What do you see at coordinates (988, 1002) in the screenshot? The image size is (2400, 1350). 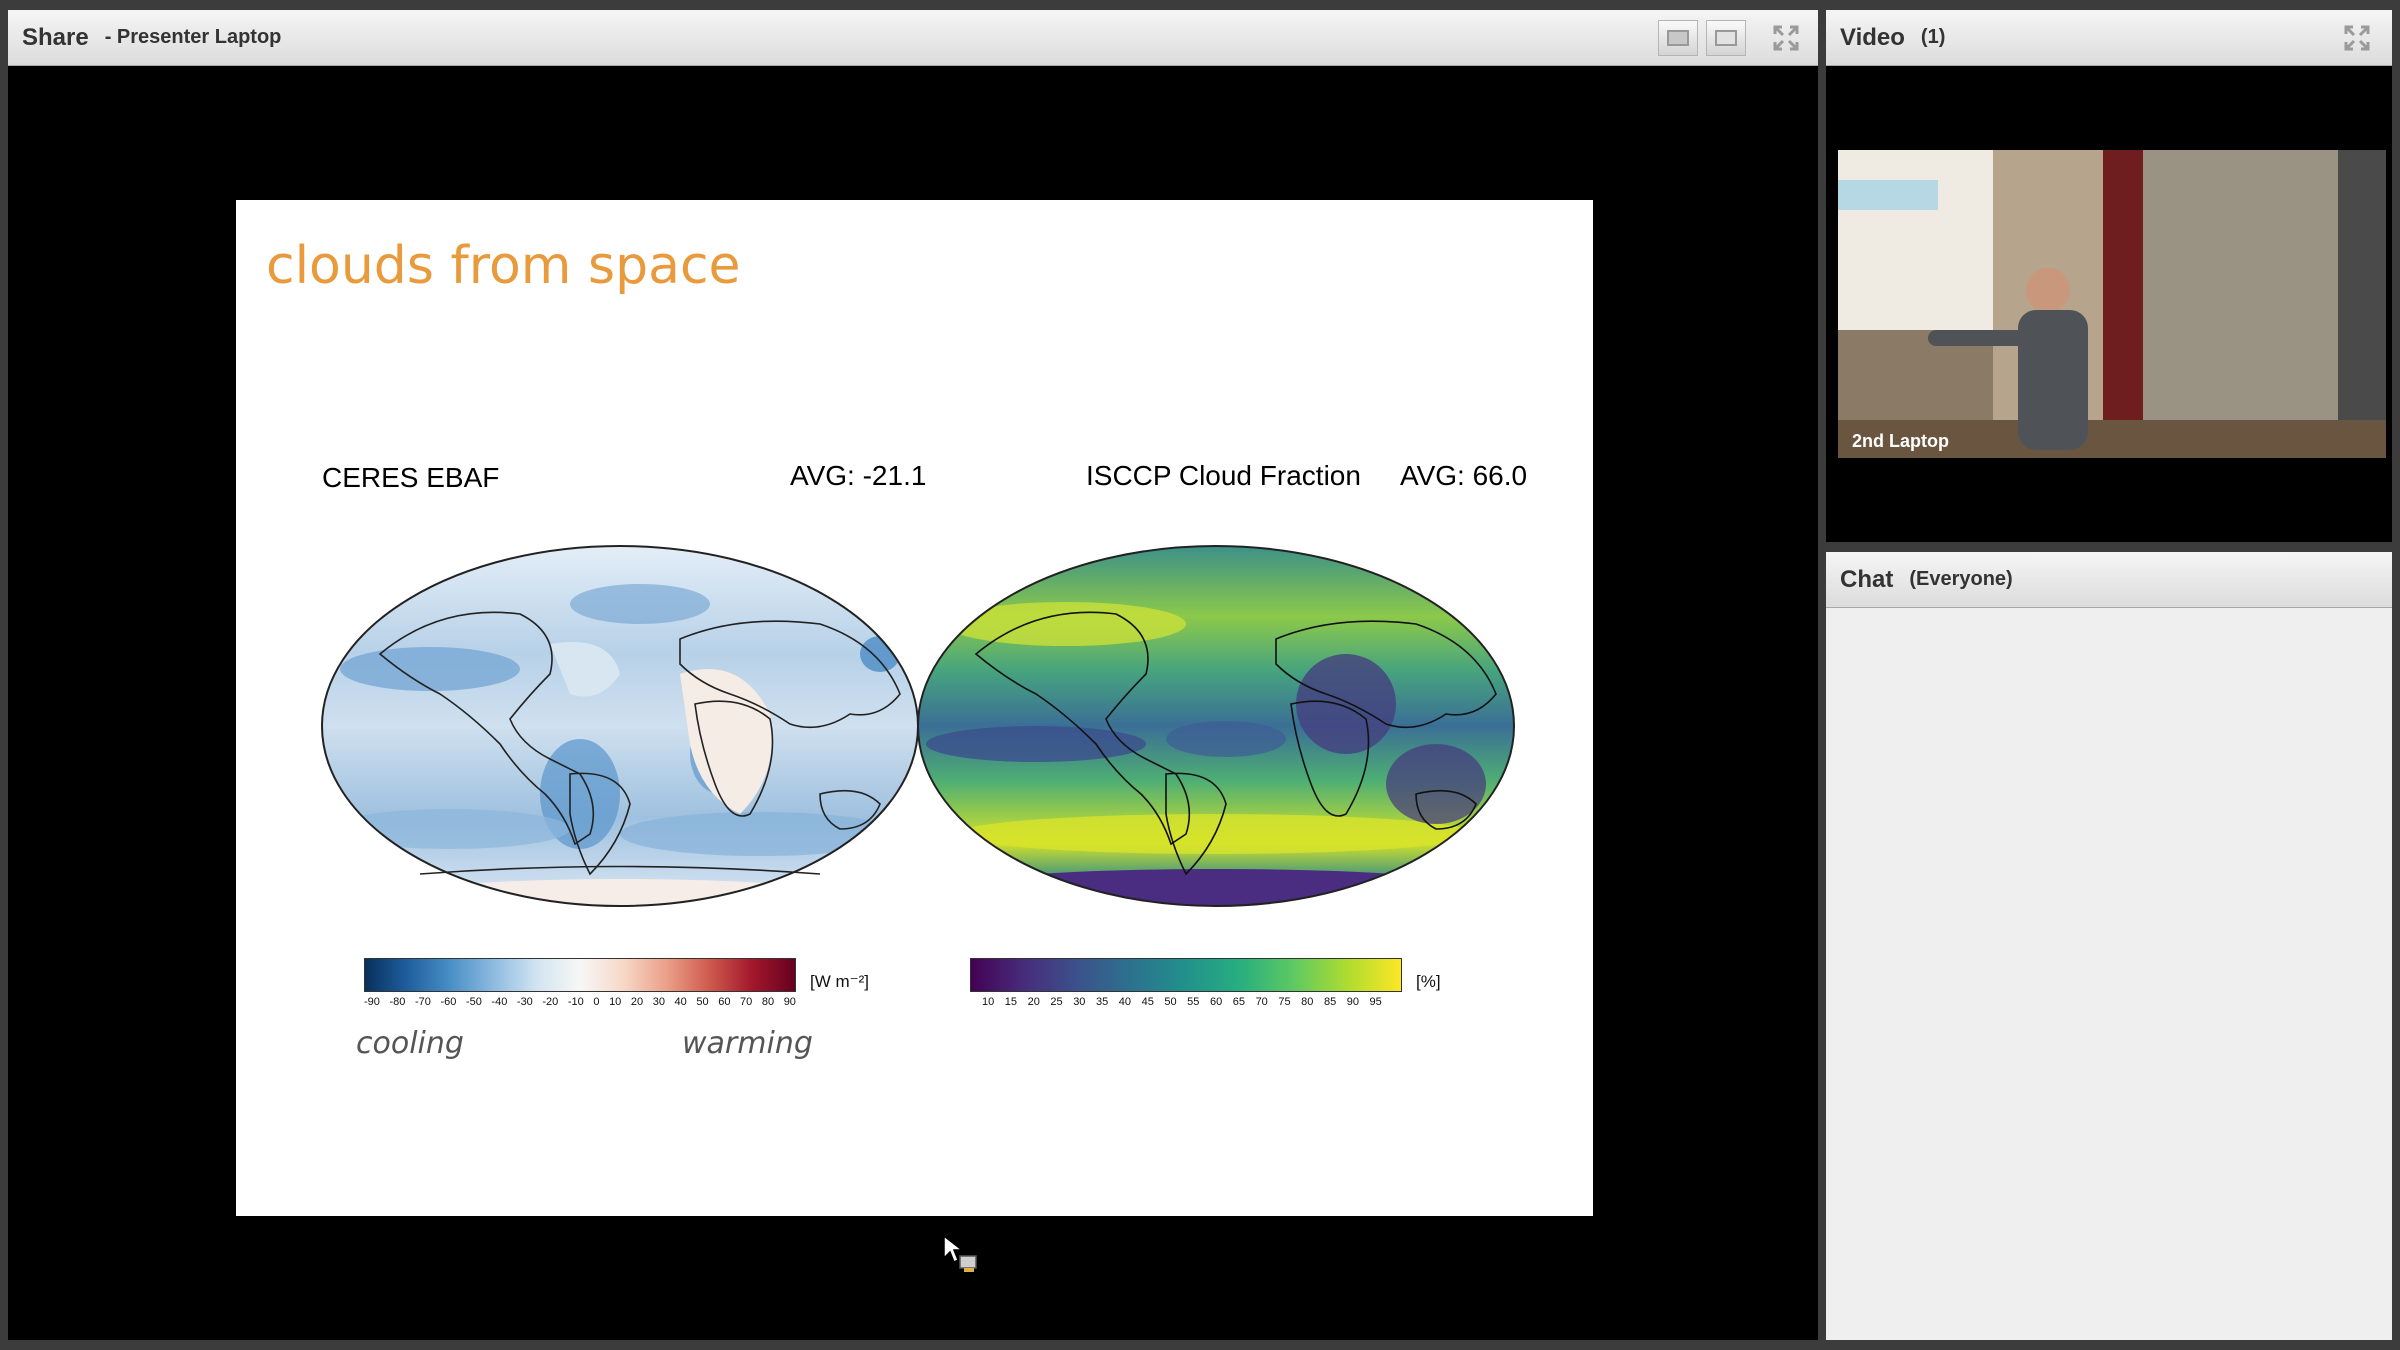 I see `isccp-tick: 10` at bounding box center [988, 1002].